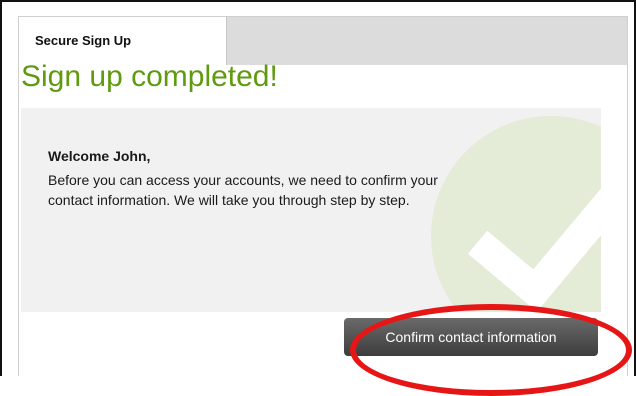  What do you see at coordinates (149, 76) in the screenshot?
I see `page-title: Sign up completed!` at bounding box center [149, 76].